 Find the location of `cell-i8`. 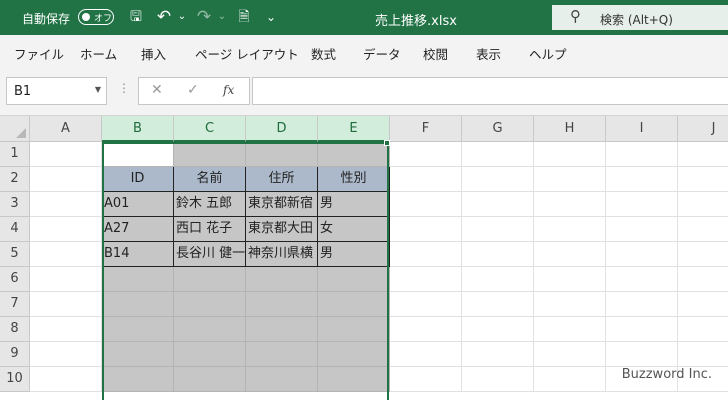

cell-i8 is located at coordinates (642, 329).